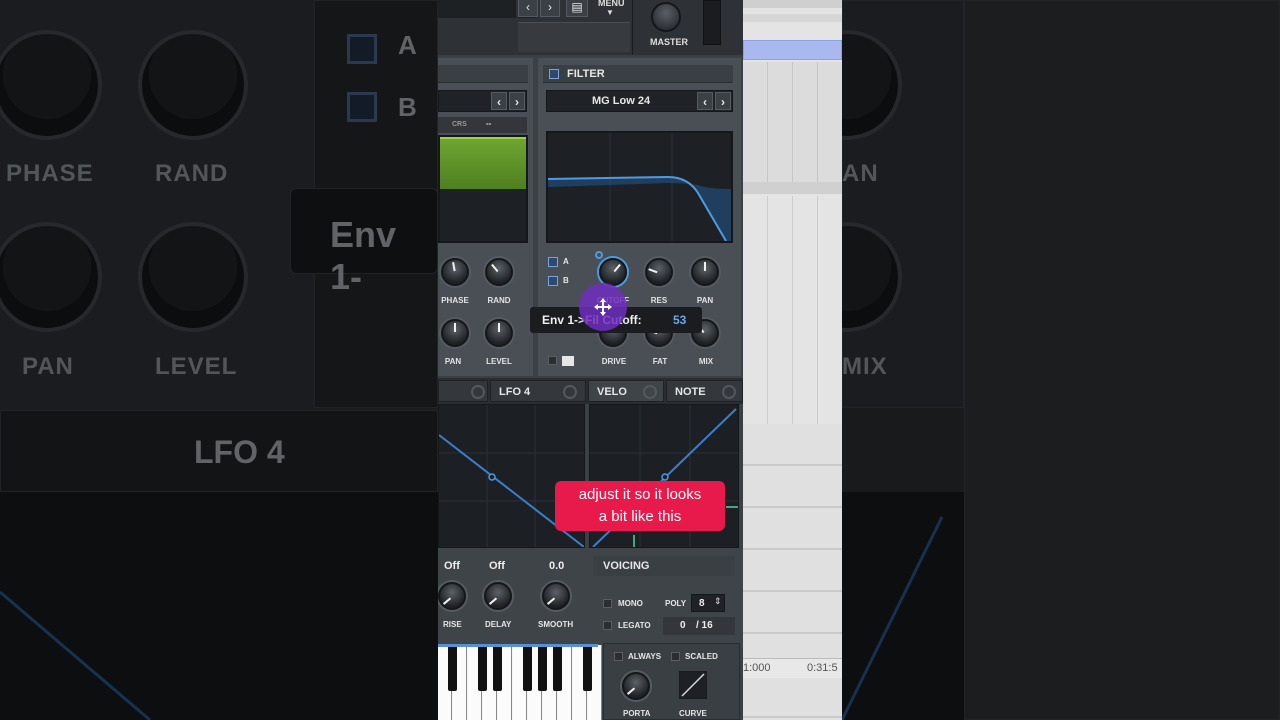 The width and height of the screenshot is (1280, 720). I want to click on rand-label: RAND, so click(499, 300).